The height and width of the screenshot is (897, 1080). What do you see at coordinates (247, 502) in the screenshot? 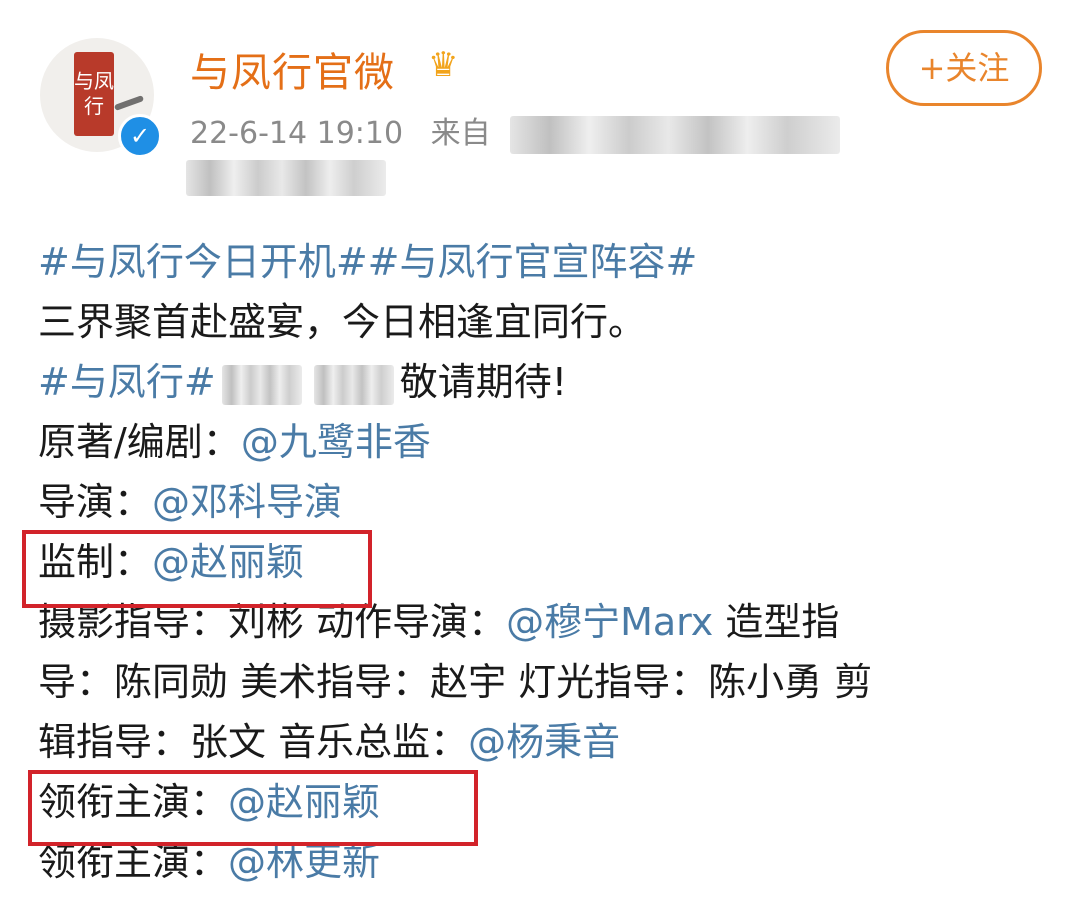
I see `mention-link: @邓科导演` at bounding box center [247, 502].